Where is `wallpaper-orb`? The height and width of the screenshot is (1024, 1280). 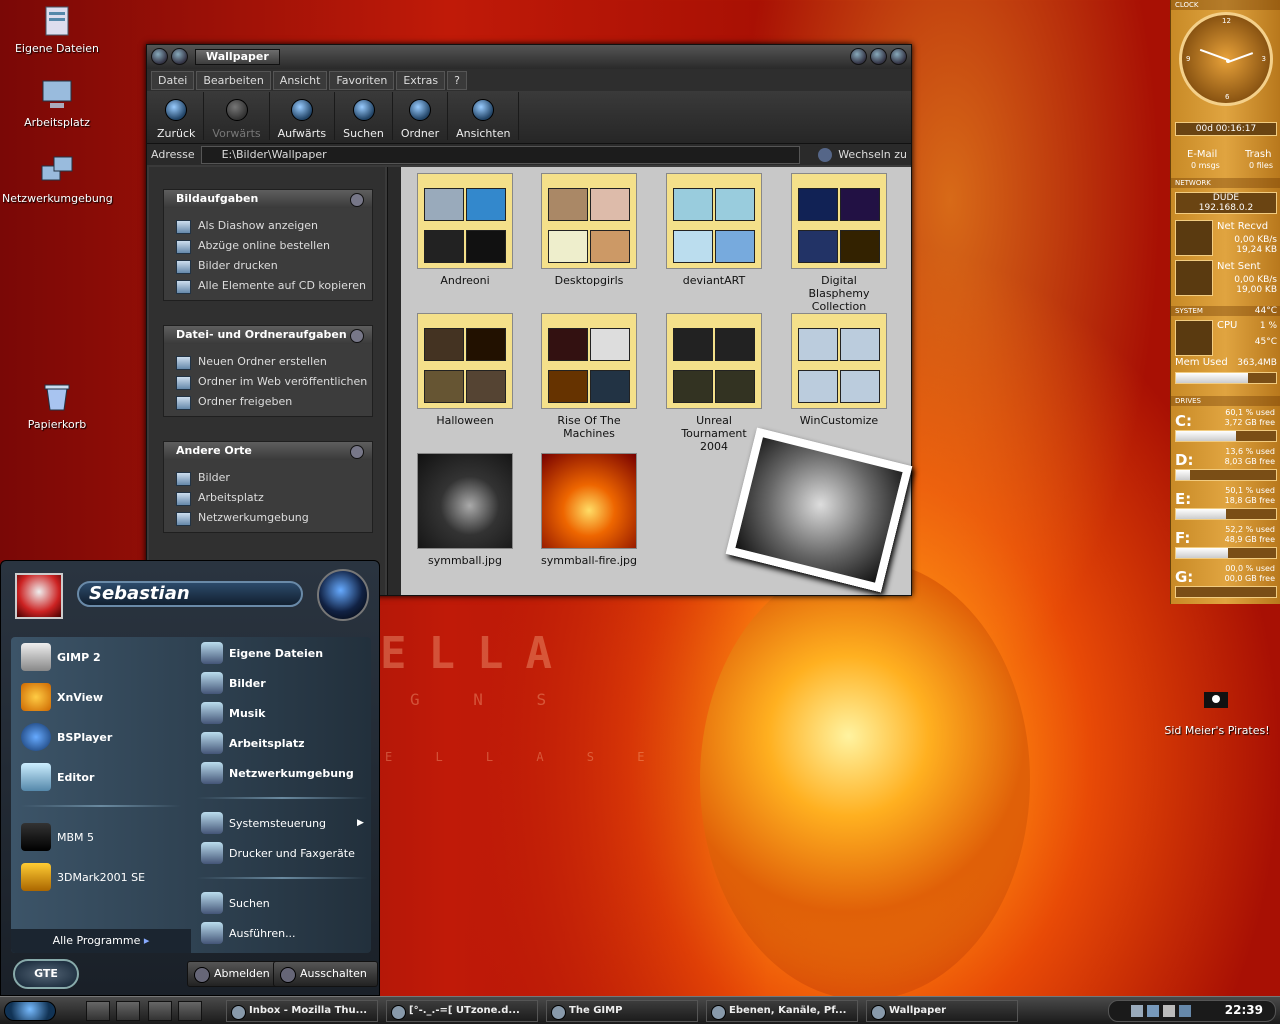
wallpaper-orb is located at coordinates (865, 780).